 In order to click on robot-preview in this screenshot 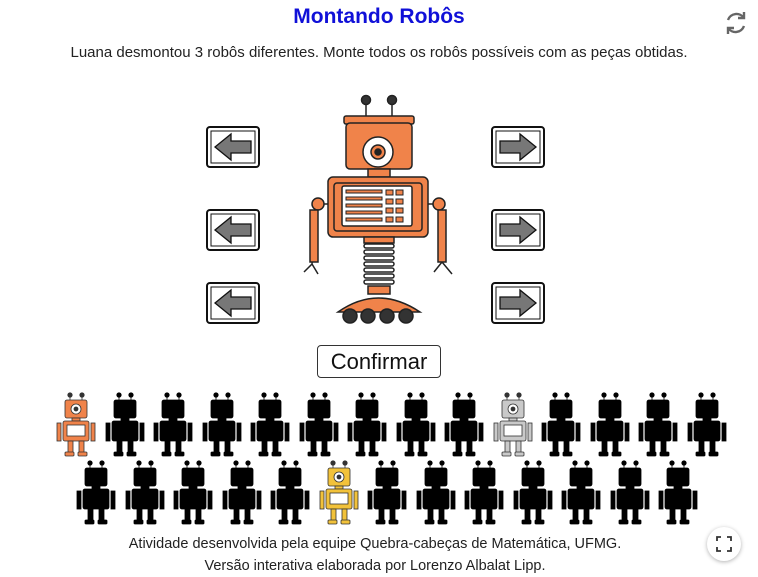, I will do `click(378, 210)`.